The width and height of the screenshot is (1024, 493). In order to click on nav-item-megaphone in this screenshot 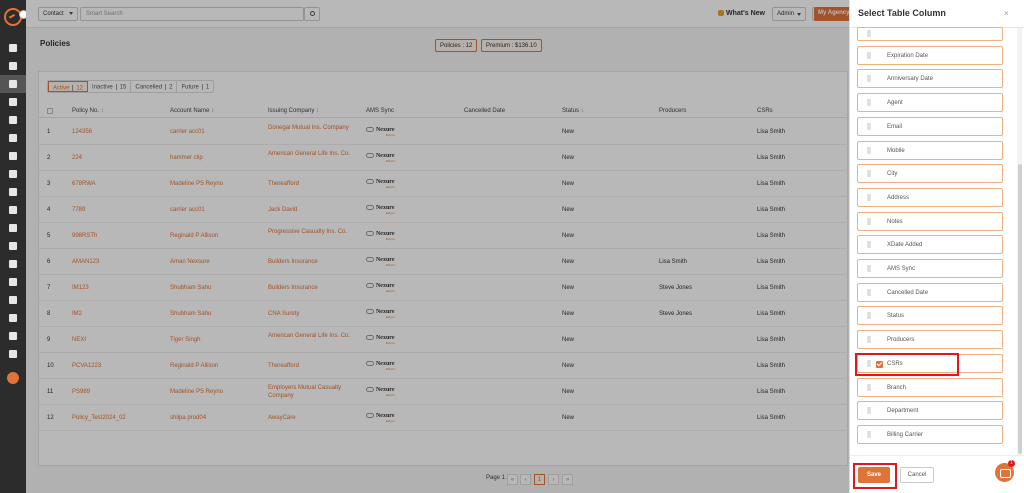, I will do `click(13, 174)`.